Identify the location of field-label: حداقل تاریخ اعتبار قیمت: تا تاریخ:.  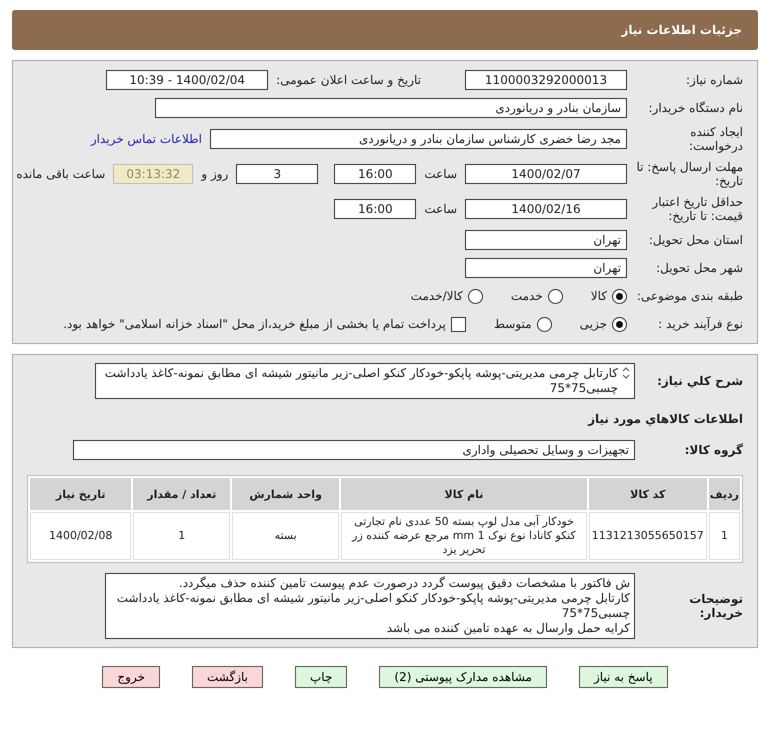
(696, 209).